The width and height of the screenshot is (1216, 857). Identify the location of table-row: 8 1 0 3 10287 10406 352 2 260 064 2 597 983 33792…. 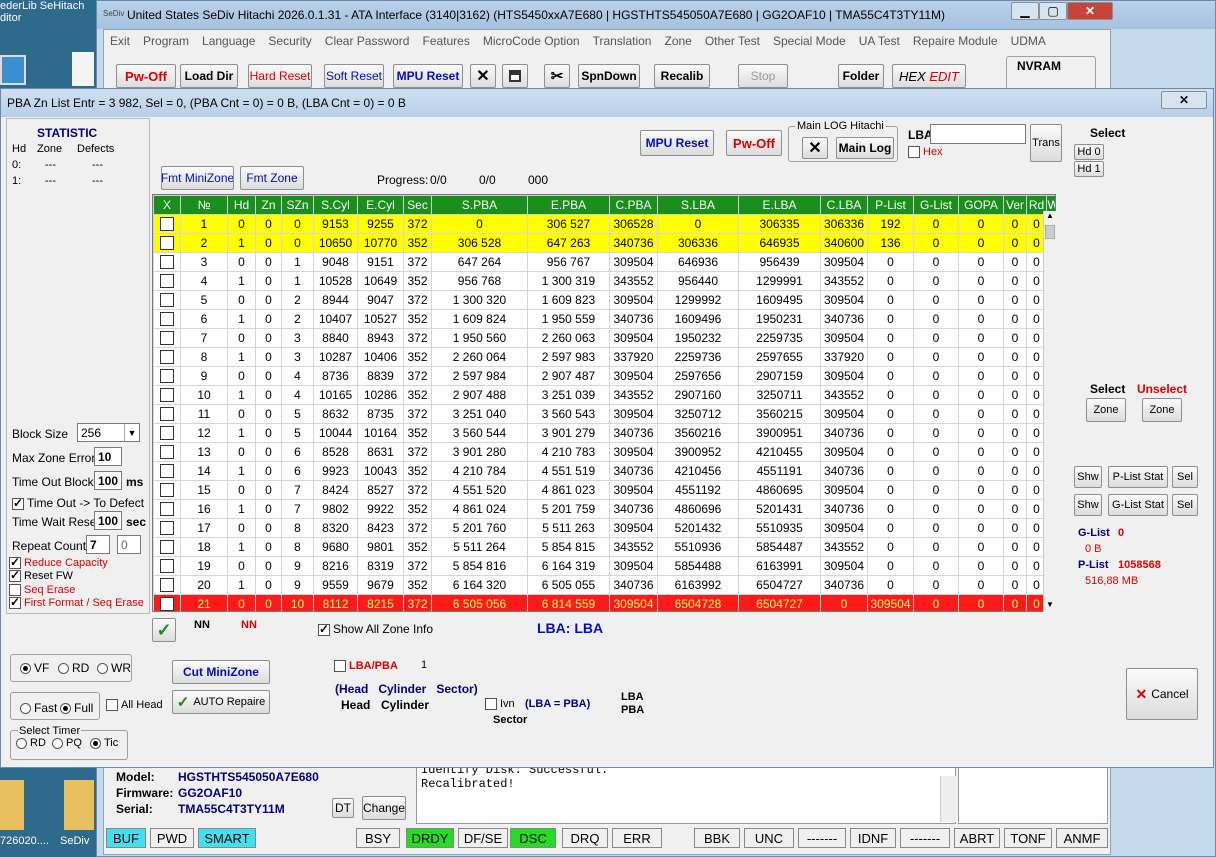
(604, 357).